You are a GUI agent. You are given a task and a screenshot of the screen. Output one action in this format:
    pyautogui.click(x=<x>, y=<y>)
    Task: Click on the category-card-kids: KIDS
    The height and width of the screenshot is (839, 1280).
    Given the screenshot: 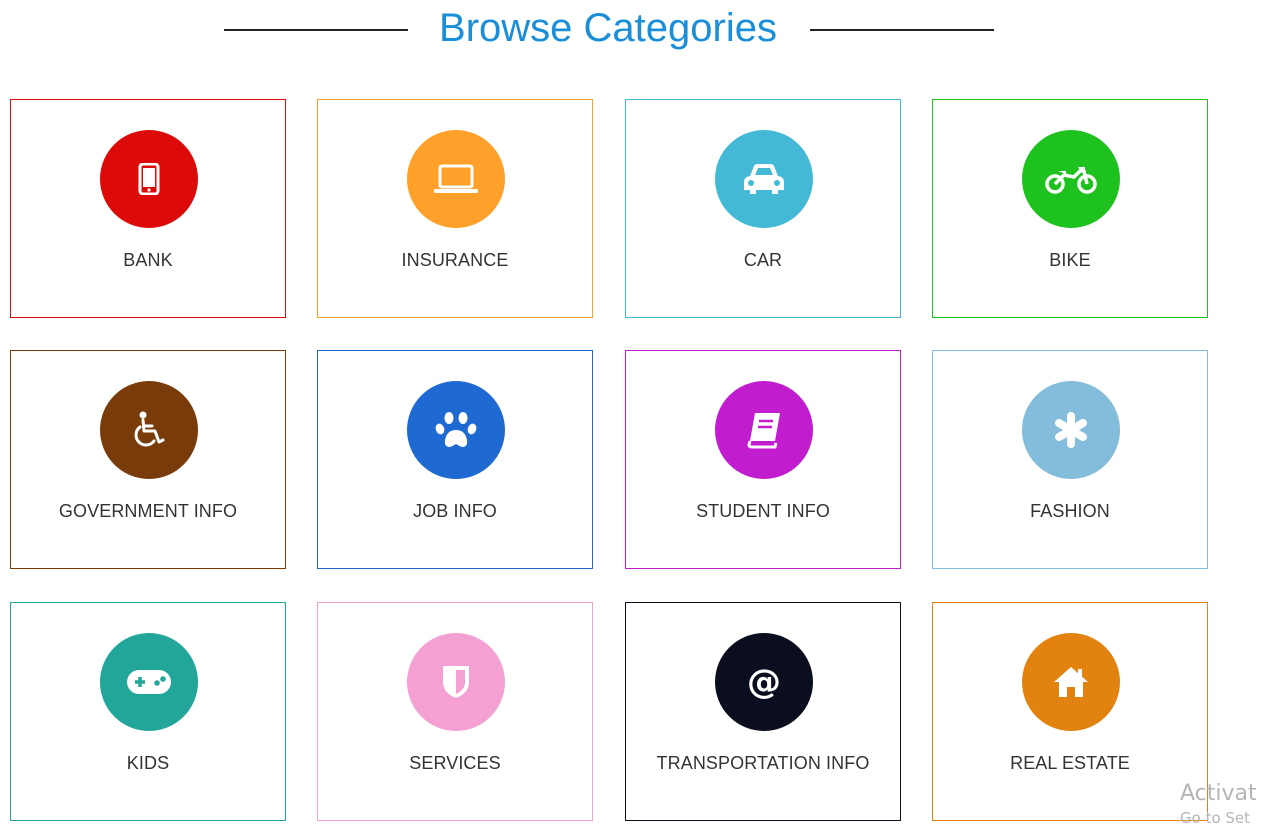 What is the action you would take?
    pyautogui.click(x=148, y=711)
    